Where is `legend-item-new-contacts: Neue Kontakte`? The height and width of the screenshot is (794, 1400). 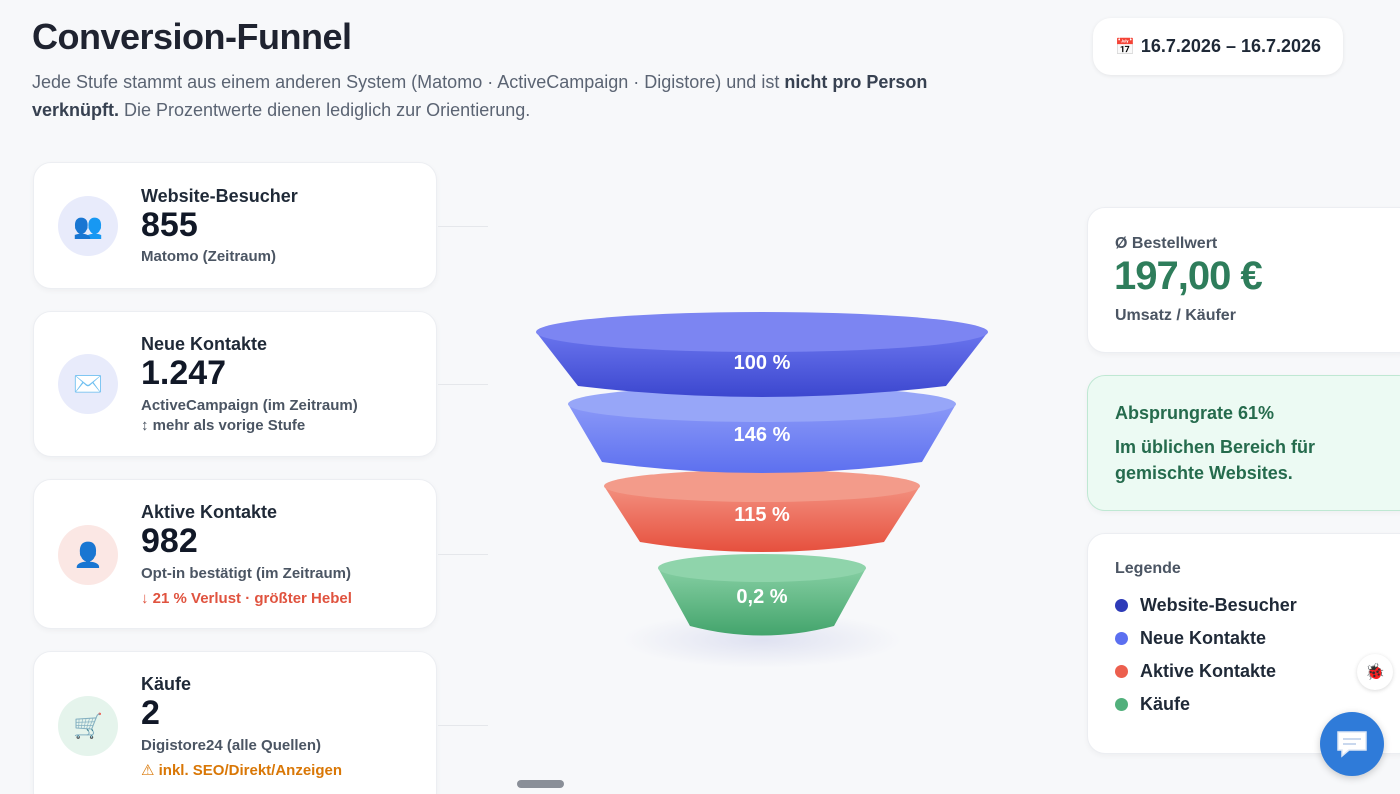 legend-item-new-contacts: Neue Kontakte is located at coordinates (1190, 638).